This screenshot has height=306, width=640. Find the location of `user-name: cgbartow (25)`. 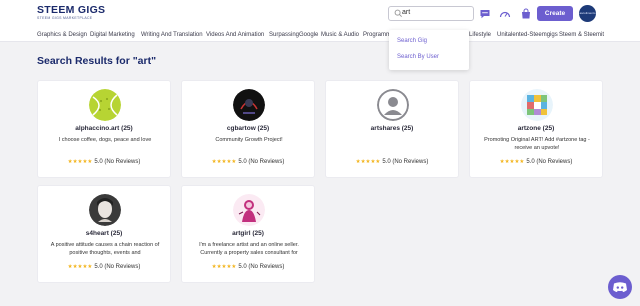

user-name: cgbartow (25) is located at coordinates (248, 128).